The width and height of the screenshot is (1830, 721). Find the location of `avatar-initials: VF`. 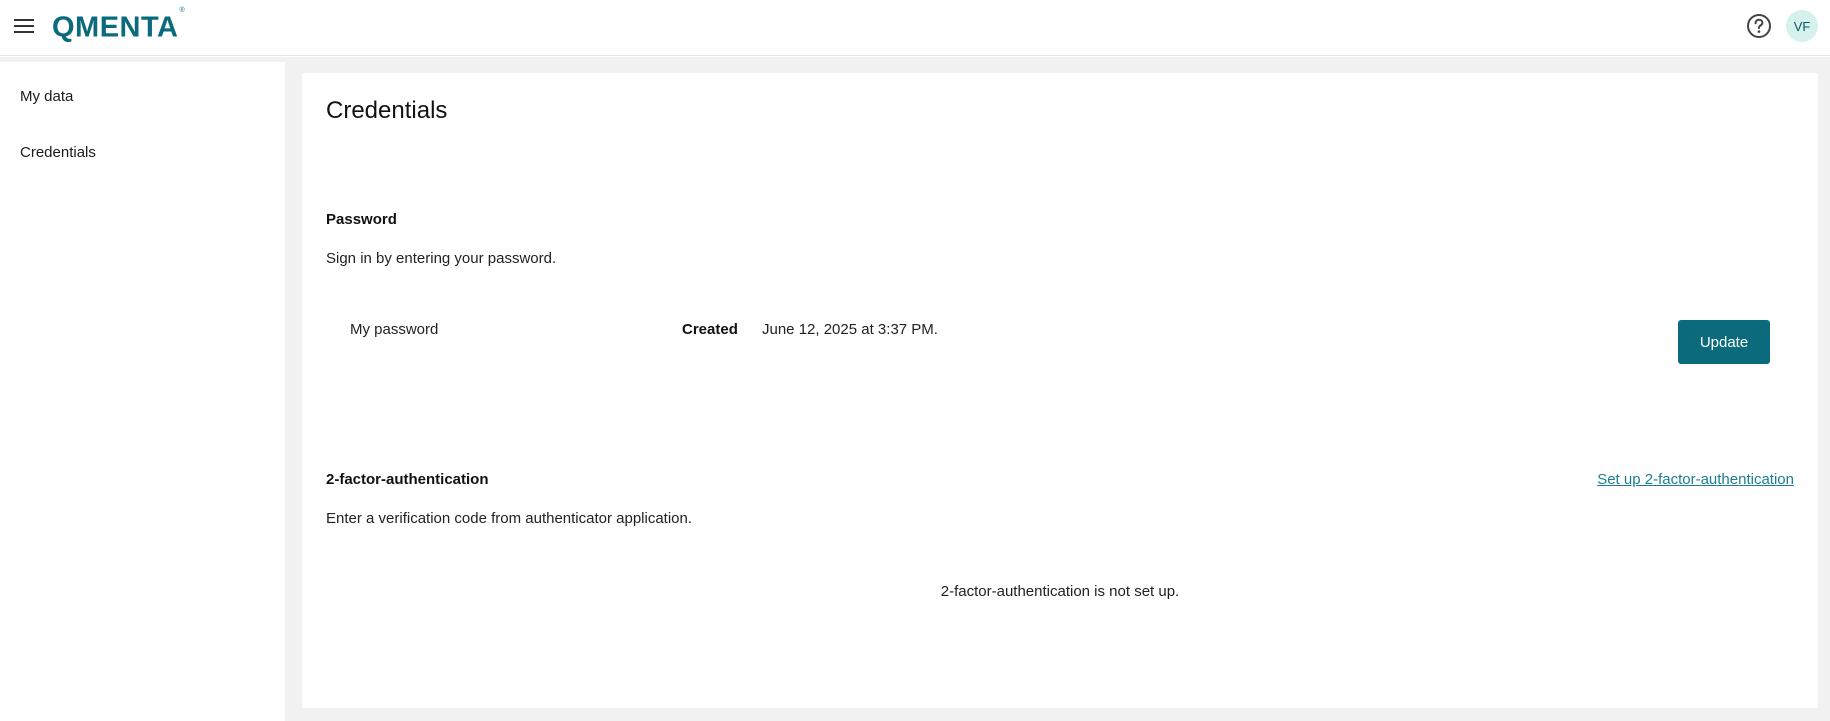

avatar-initials: VF is located at coordinates (1802, 26).